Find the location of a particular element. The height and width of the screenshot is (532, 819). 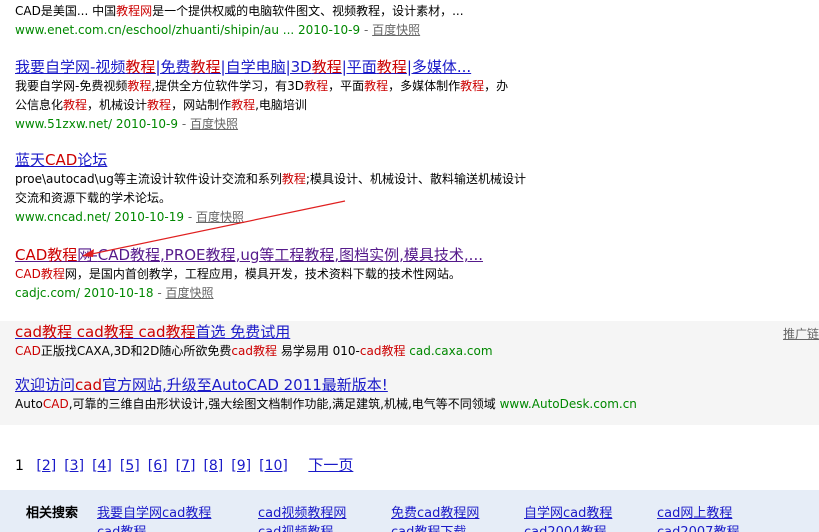

annotation-arrow-line is located at coordinates (216, 228).